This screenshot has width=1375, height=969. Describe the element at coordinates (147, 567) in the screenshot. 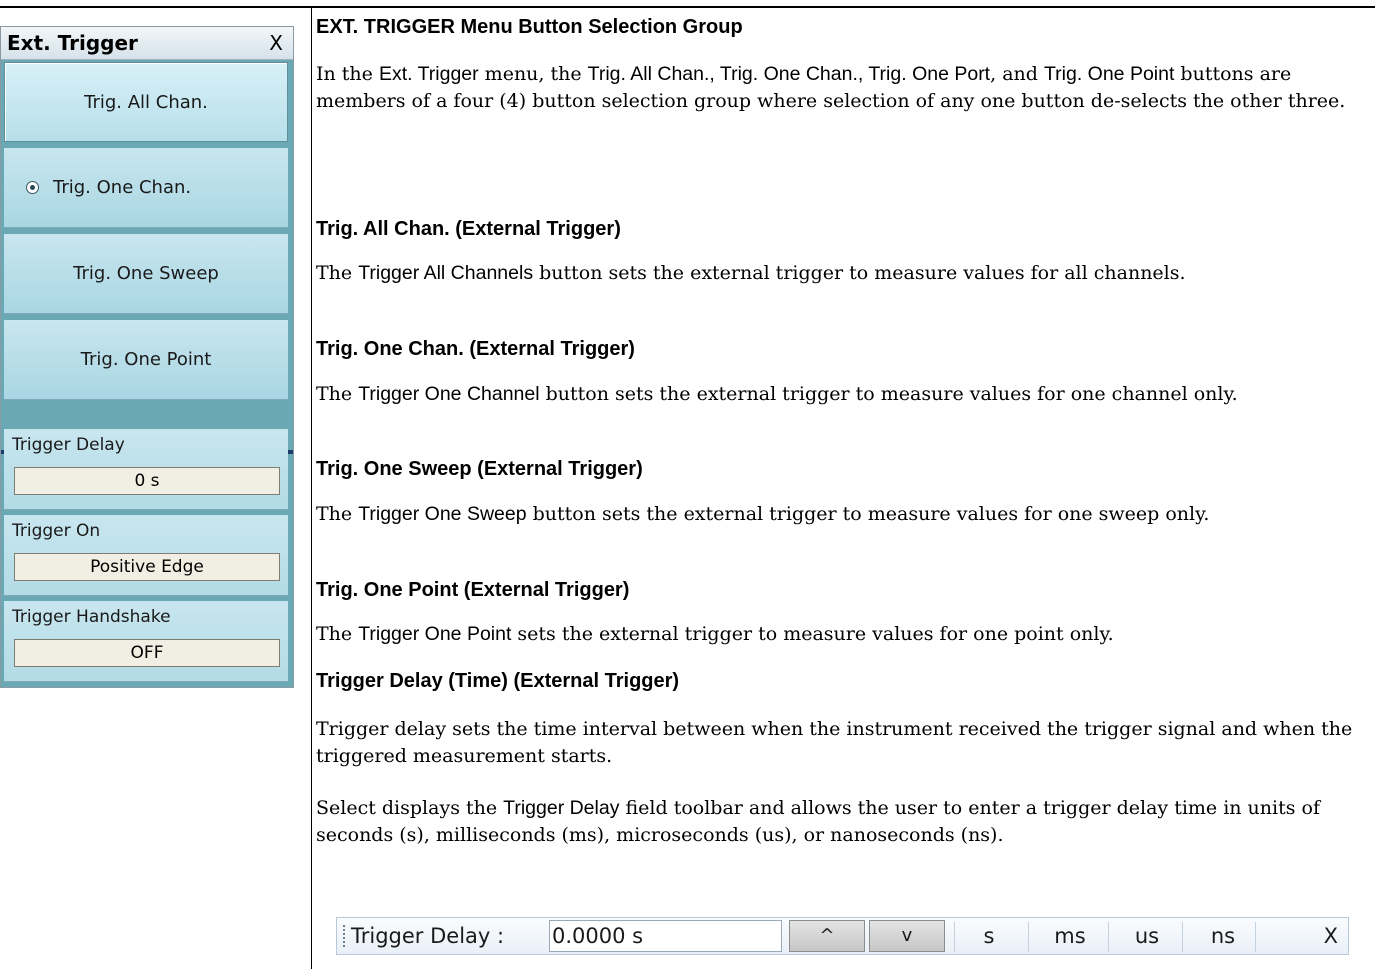

I see `trigger-on-value: Positive Edge` at that location.